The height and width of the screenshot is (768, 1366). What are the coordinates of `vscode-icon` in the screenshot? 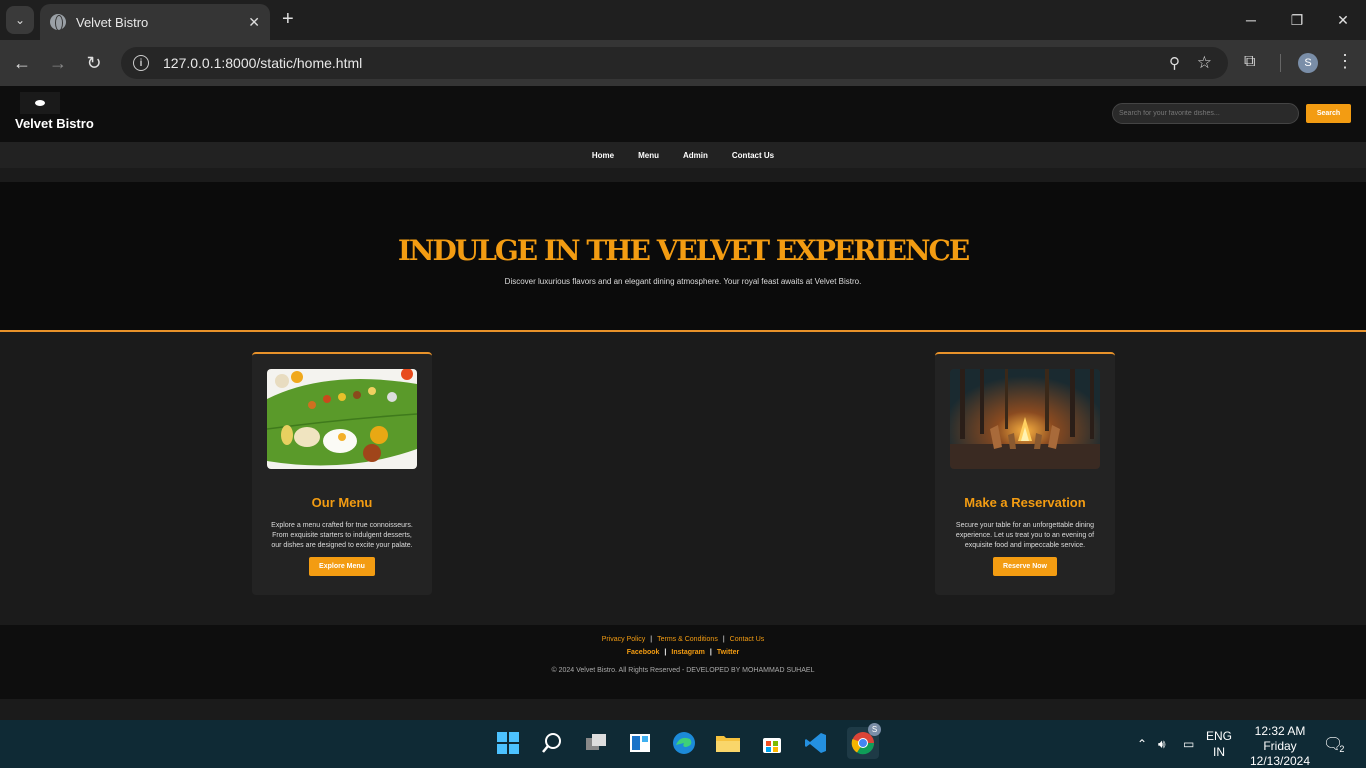 It's located at (816, 743).